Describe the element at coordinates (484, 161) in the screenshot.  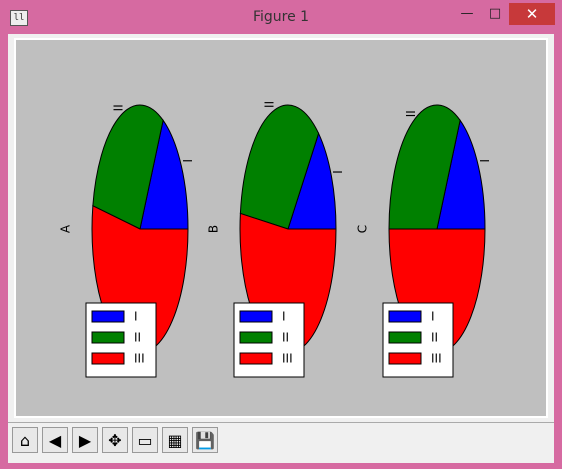
I see `pie-C-label-I: I` at that location.